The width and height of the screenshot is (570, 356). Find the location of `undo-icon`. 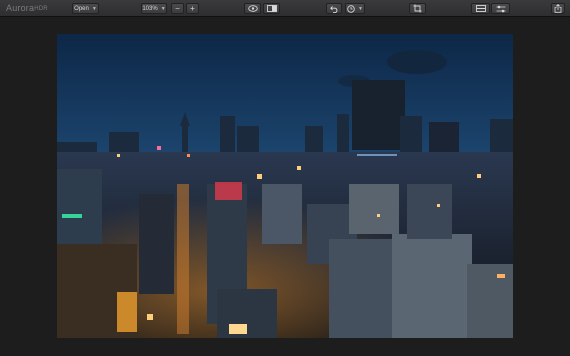

undo-icon is located at coordinates (334, 9).